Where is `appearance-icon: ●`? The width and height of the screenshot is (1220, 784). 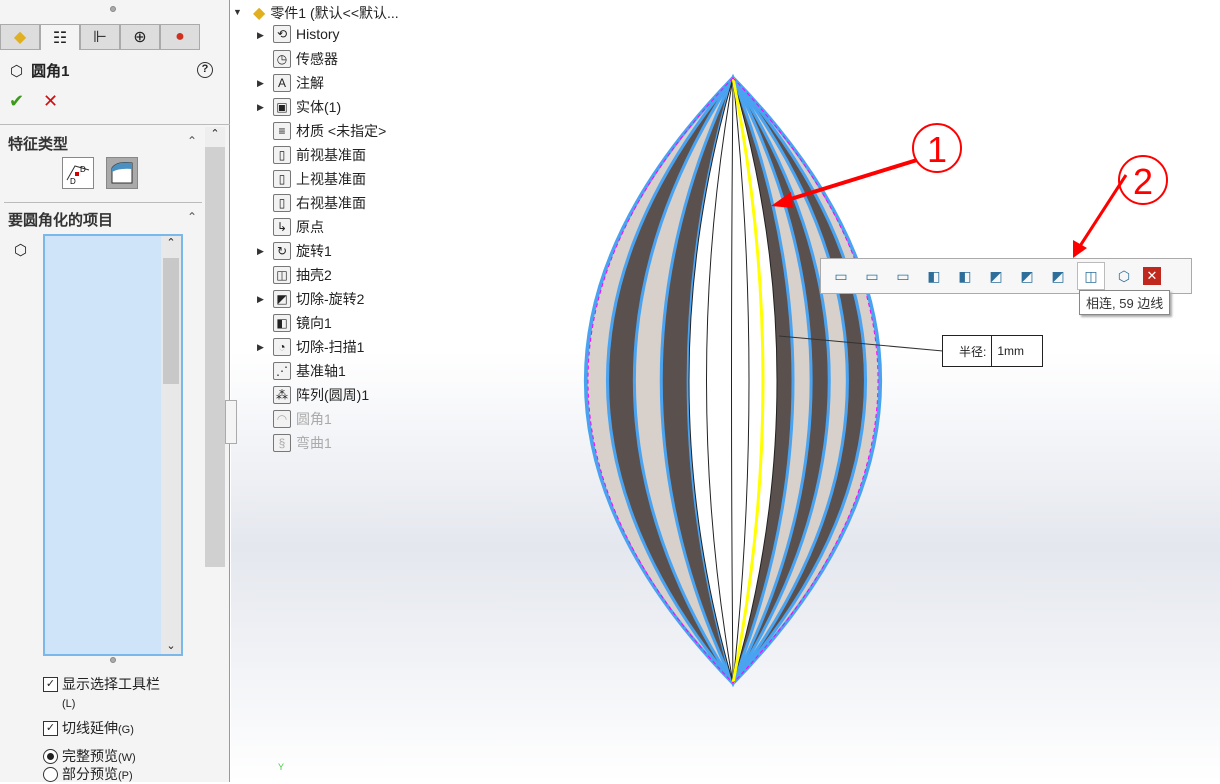
appearance-icon: ● is located at coordinates (180, 36).